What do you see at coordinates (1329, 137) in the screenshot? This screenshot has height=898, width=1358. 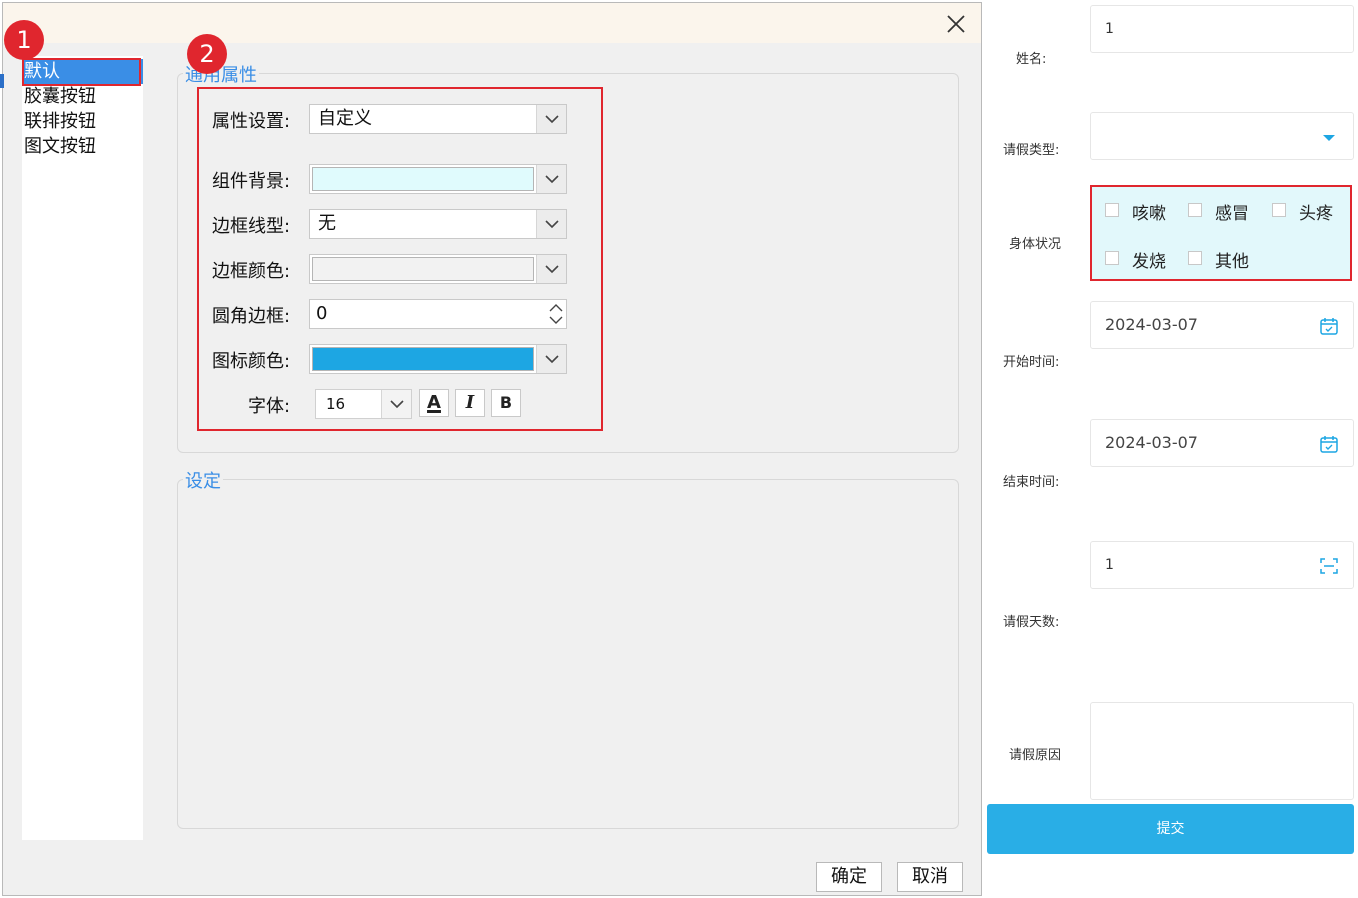 I see `caret-down-icon` at bounding box center [1329, 137].